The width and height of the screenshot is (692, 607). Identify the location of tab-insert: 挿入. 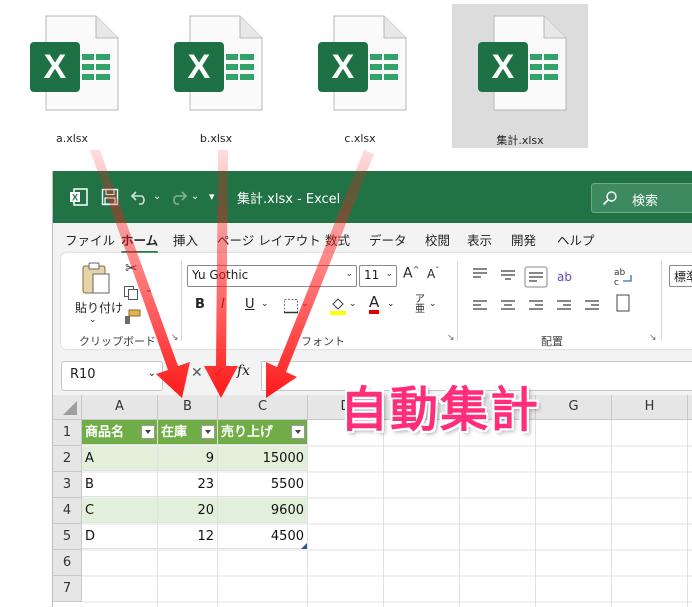
(185, 239).